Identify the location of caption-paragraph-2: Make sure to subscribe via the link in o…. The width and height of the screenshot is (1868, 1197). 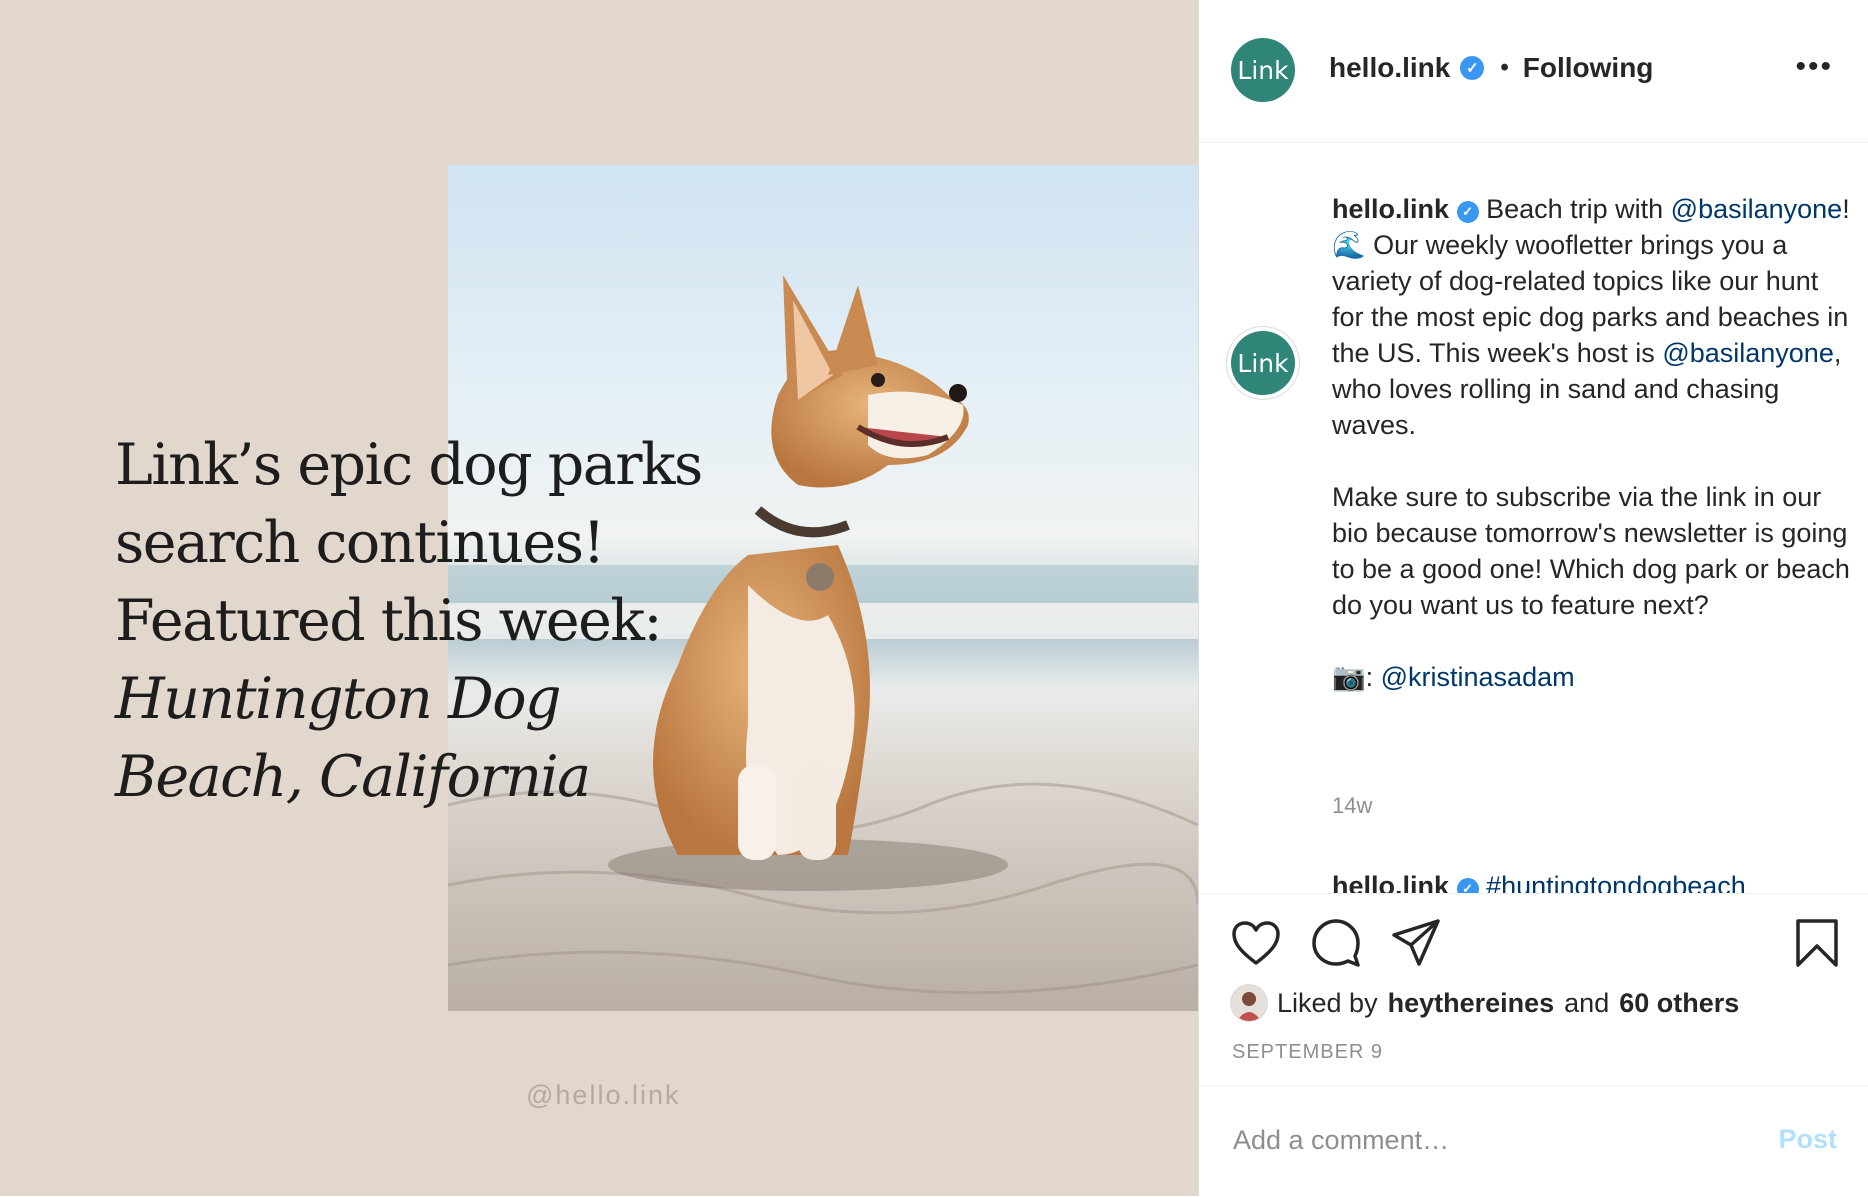
(1591, 551).